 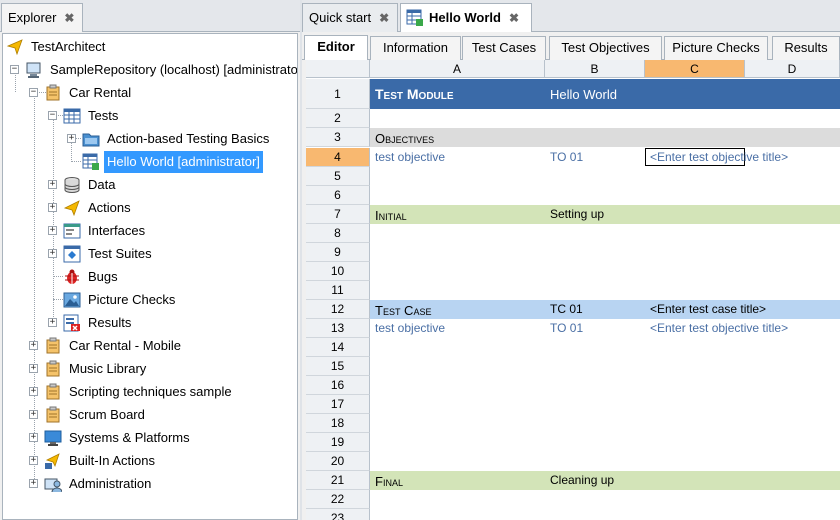 I want to click on cell-module-name: Hello World, so click(x=581, y=94).